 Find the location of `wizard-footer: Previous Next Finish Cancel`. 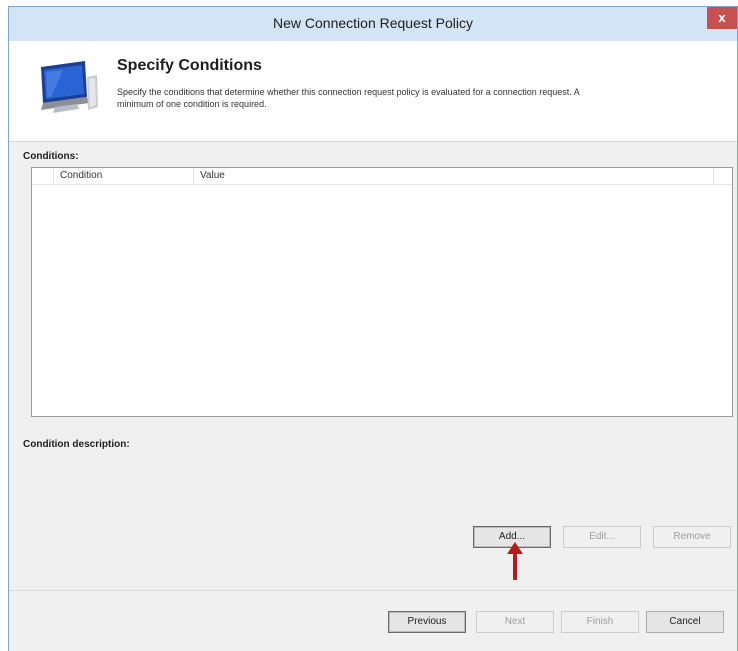

wizard-footer: Previous Next Finish Cancel is located at coordinates (373, 621).